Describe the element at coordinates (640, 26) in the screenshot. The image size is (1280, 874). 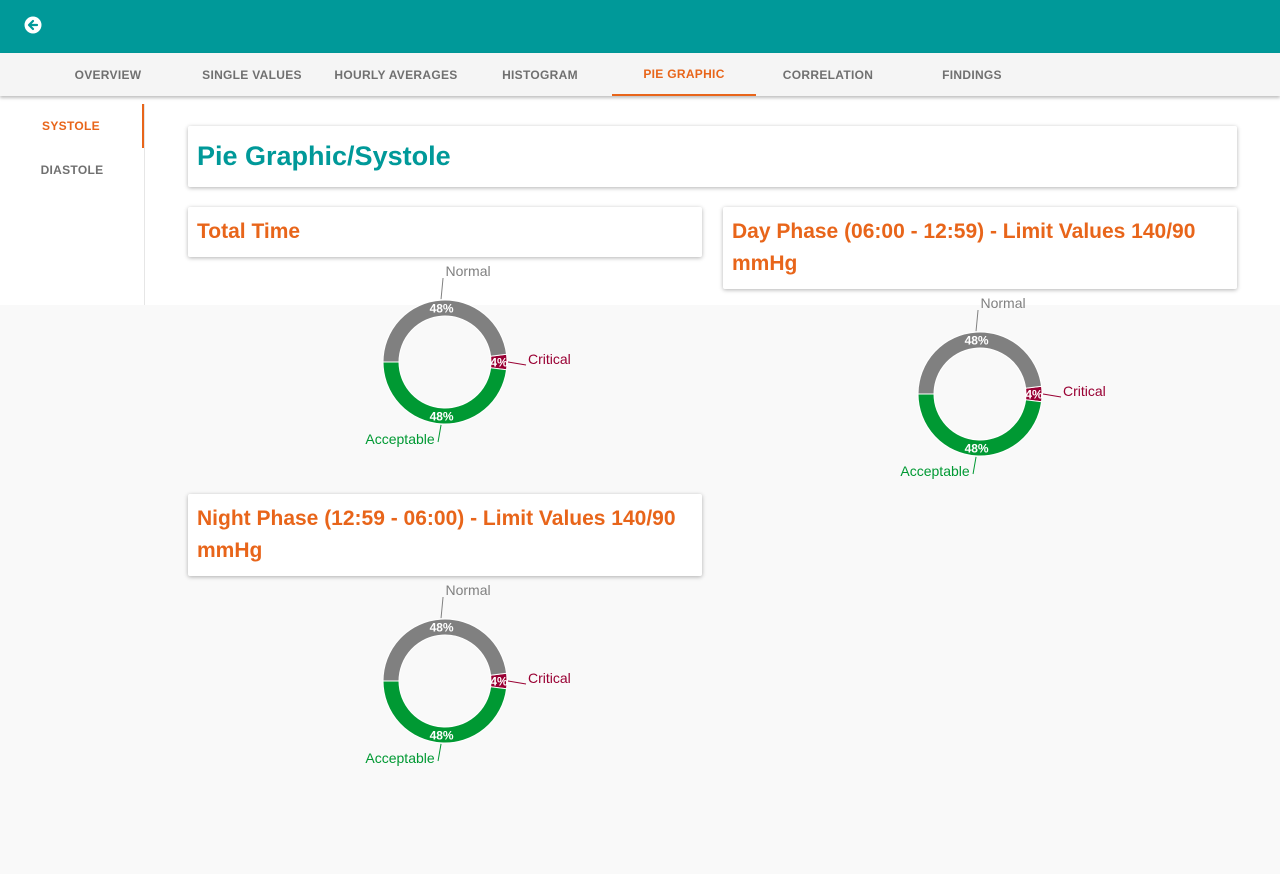
I see `app-bar` at that location.